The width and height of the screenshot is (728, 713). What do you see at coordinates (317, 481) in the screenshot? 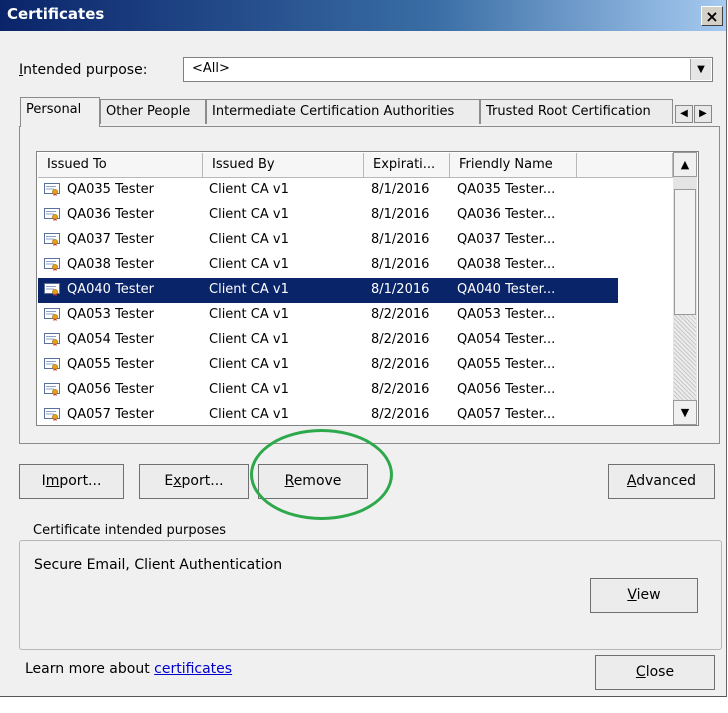
I see `remove-button-label-post: emove` at bounding box center [317, 481].